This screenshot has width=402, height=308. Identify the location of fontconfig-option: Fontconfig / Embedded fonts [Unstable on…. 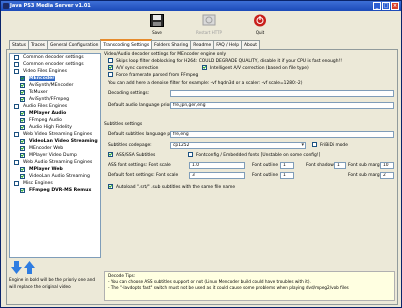
(254, 155).